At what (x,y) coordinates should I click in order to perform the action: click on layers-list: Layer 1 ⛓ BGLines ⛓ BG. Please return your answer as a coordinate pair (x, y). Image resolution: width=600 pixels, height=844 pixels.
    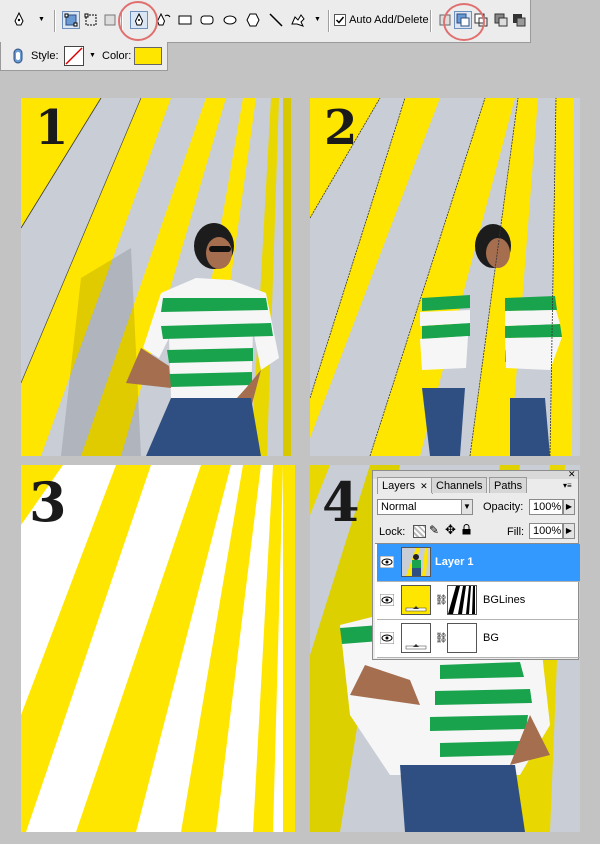
    Looking at the image, I should click on (477, 600).